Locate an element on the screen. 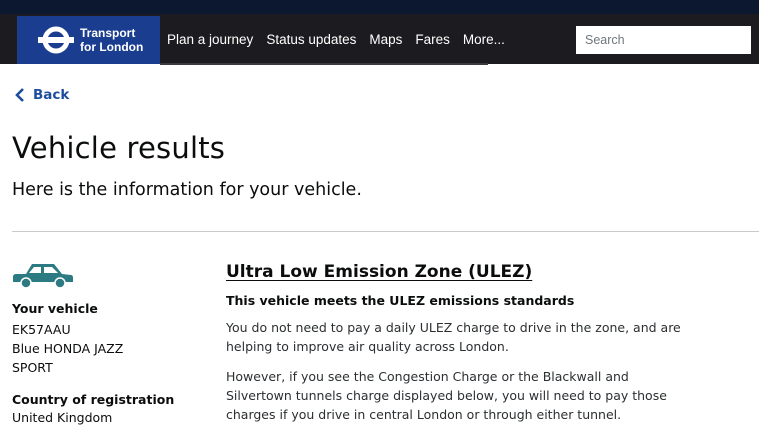 The height and width of the screenshot is (442, 759). nav-status-updates: Status updates is located at coordinates (311, 39).